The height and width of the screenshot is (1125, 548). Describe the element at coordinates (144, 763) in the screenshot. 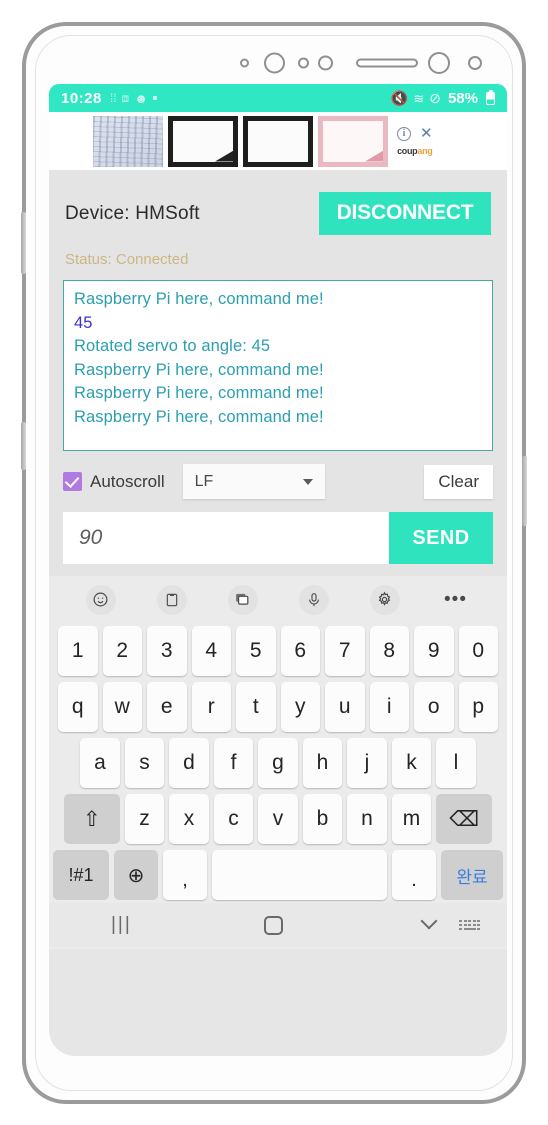

I see `key-s: s` at that location.